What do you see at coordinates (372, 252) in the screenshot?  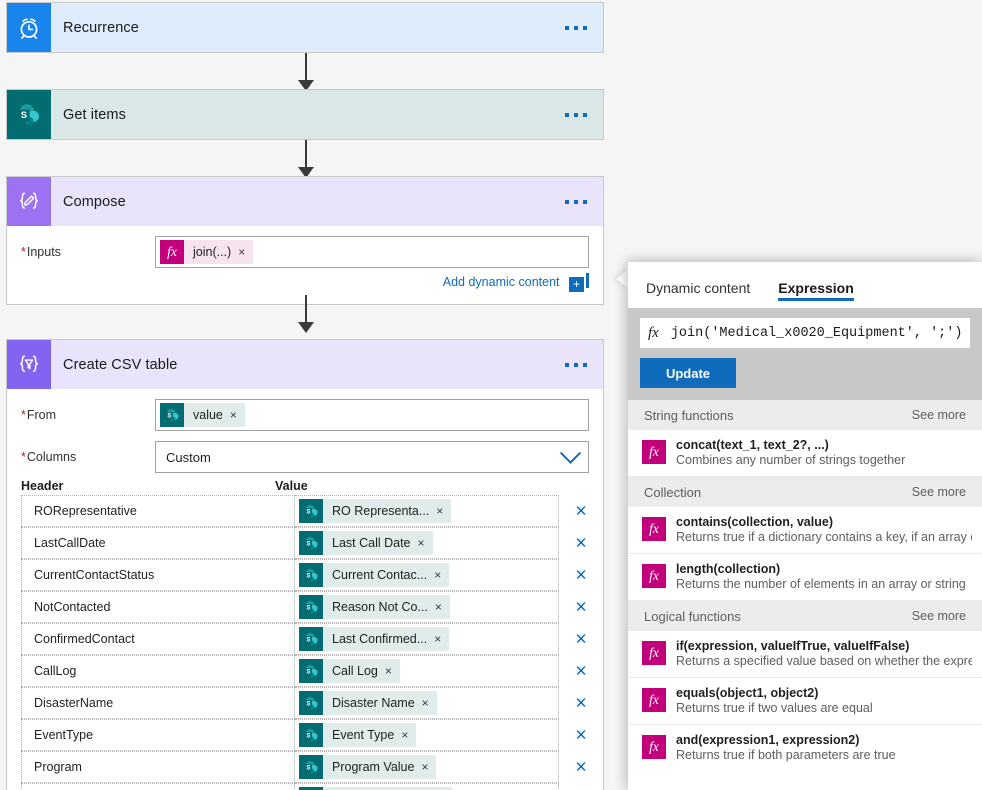 I see `inputs-input: fx join(...) ×` at bounding box center [372, 252].